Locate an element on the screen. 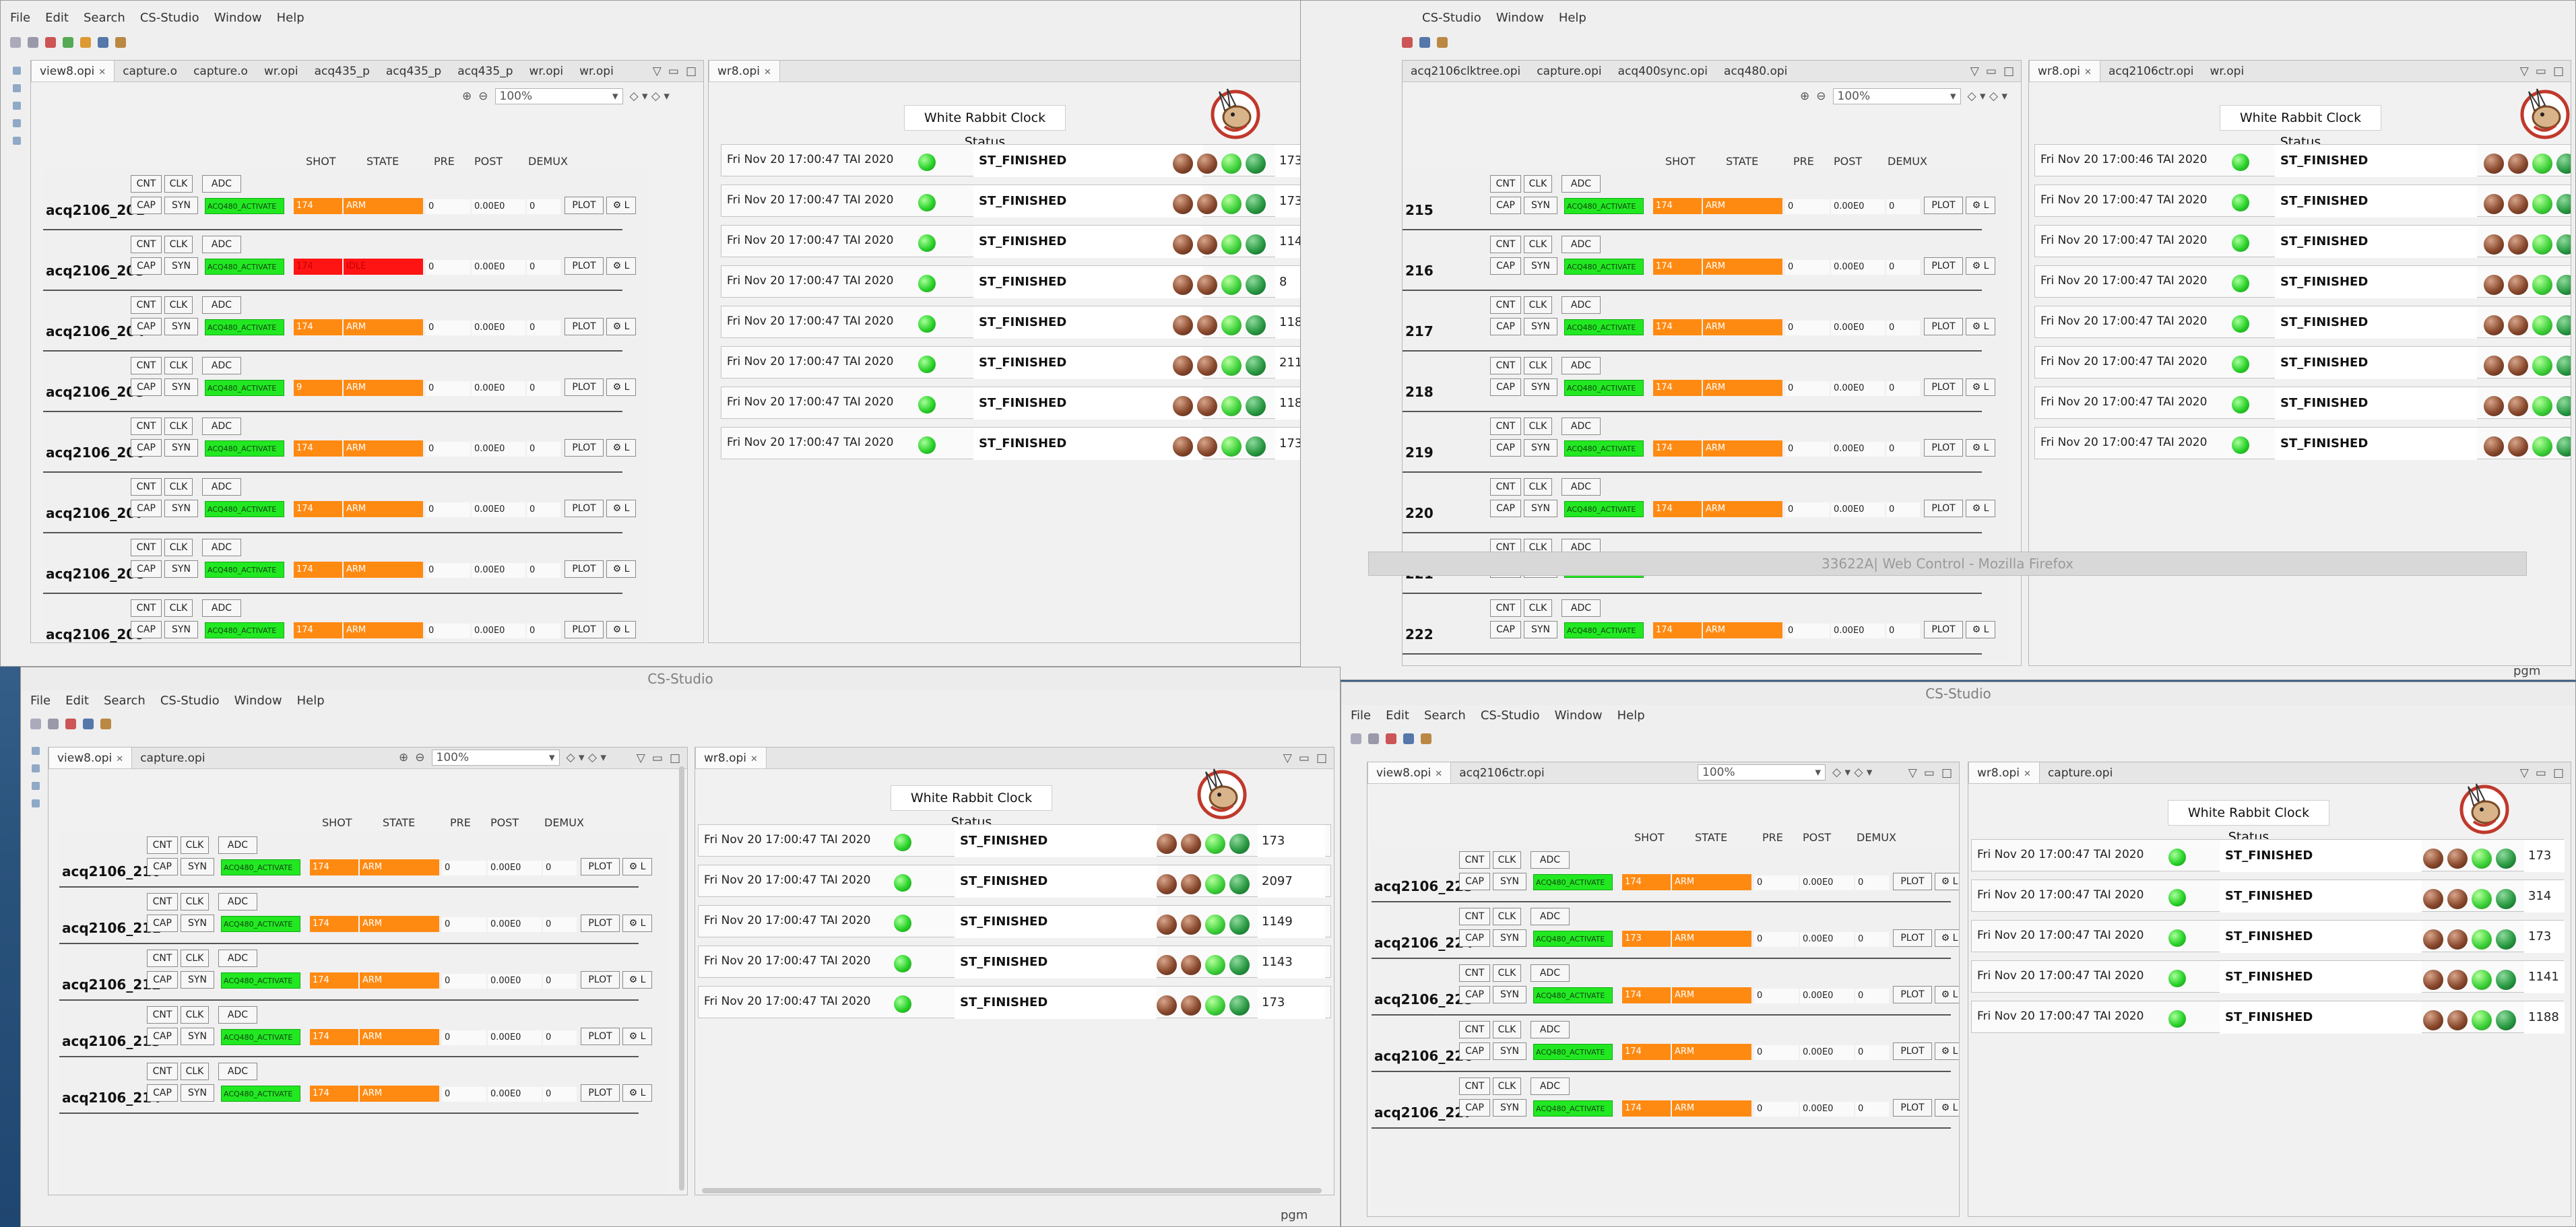  tab-capture-opi: capture.opi is located at coordinates (172, 758).